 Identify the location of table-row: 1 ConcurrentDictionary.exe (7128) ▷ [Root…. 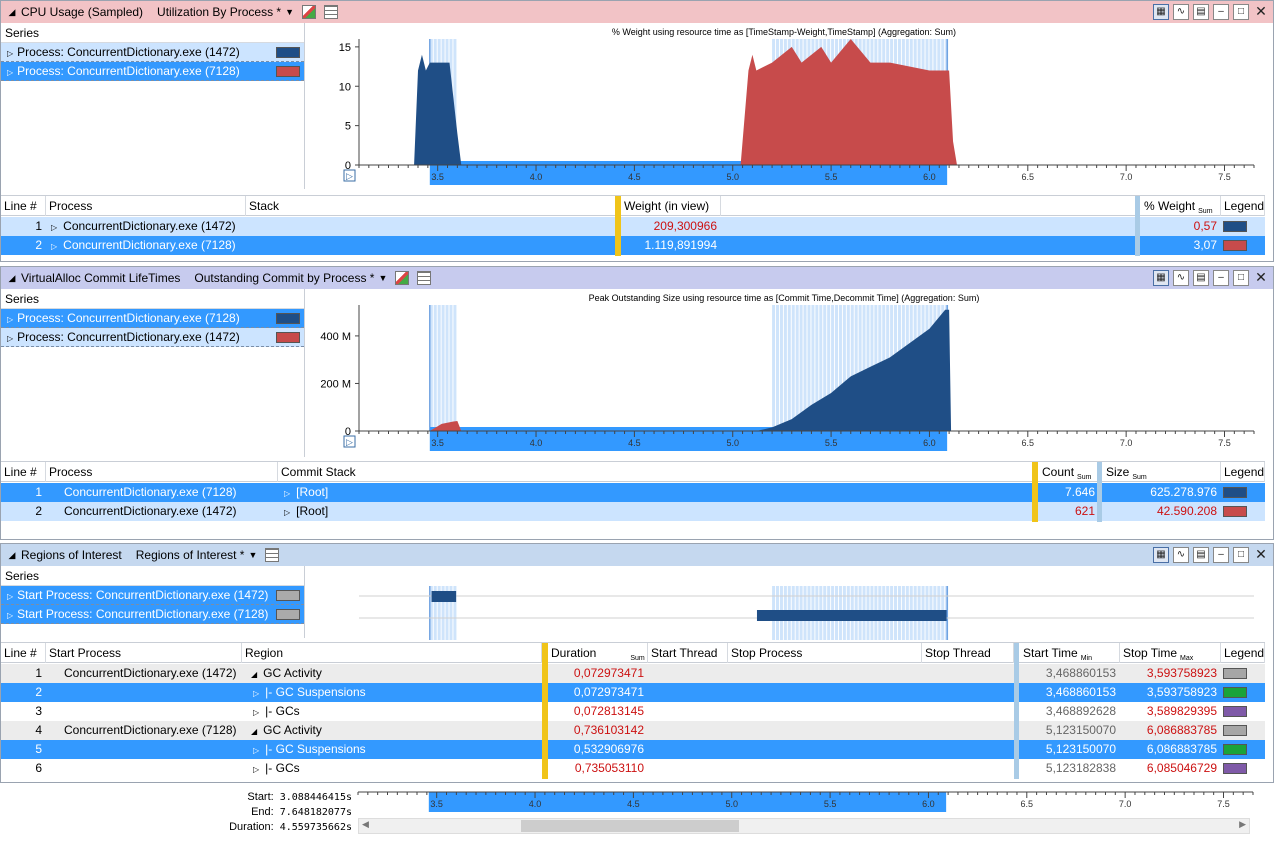
(633, 492).